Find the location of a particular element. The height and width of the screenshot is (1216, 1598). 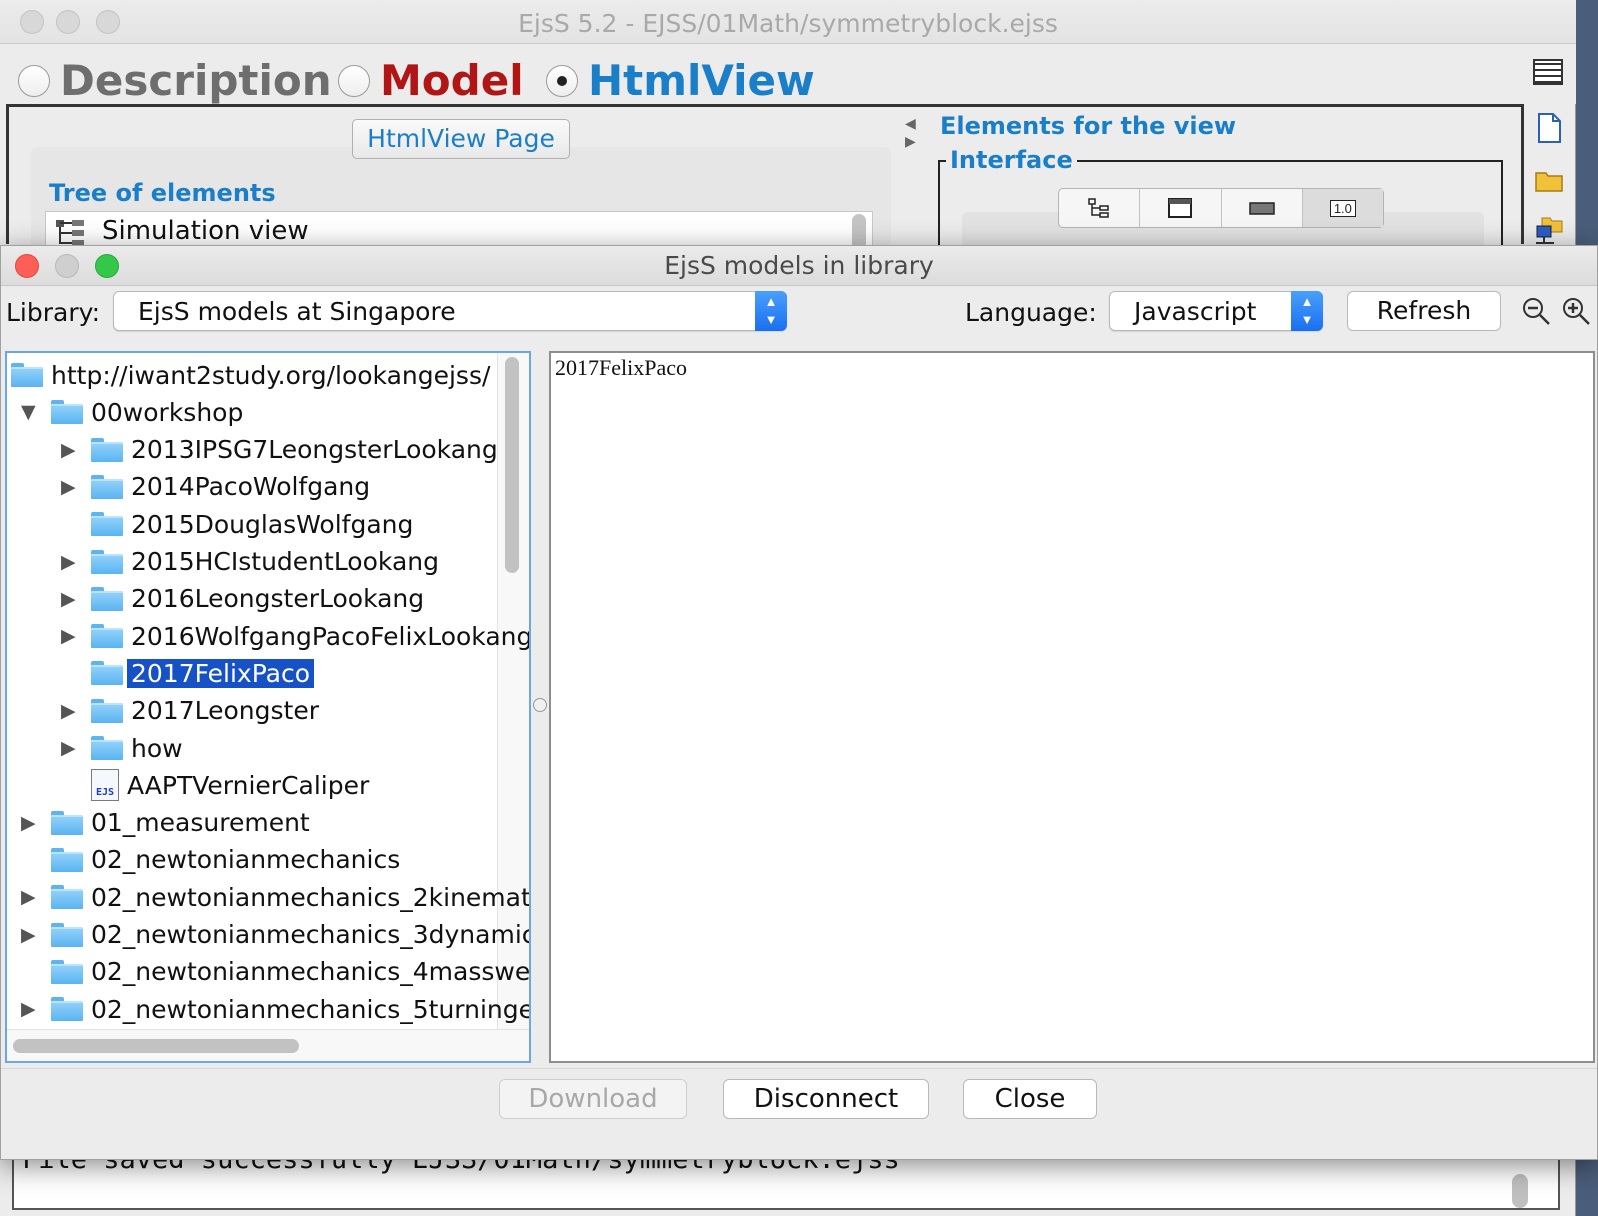

simulation-view-label: Simulation view is located at coordinates (205, 231).